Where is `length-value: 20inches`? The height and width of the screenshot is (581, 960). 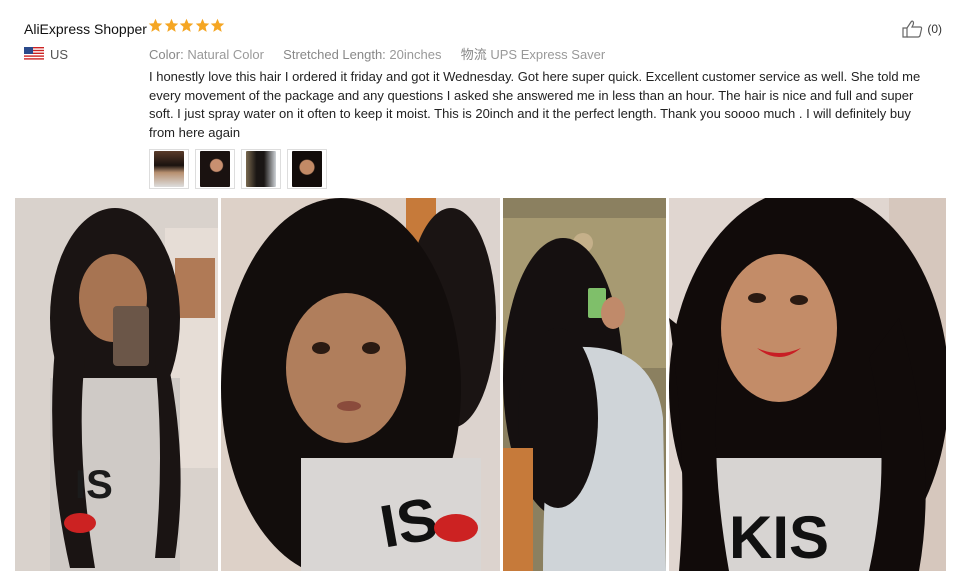 length-value: 20inches is located at coordinates (415, 54).